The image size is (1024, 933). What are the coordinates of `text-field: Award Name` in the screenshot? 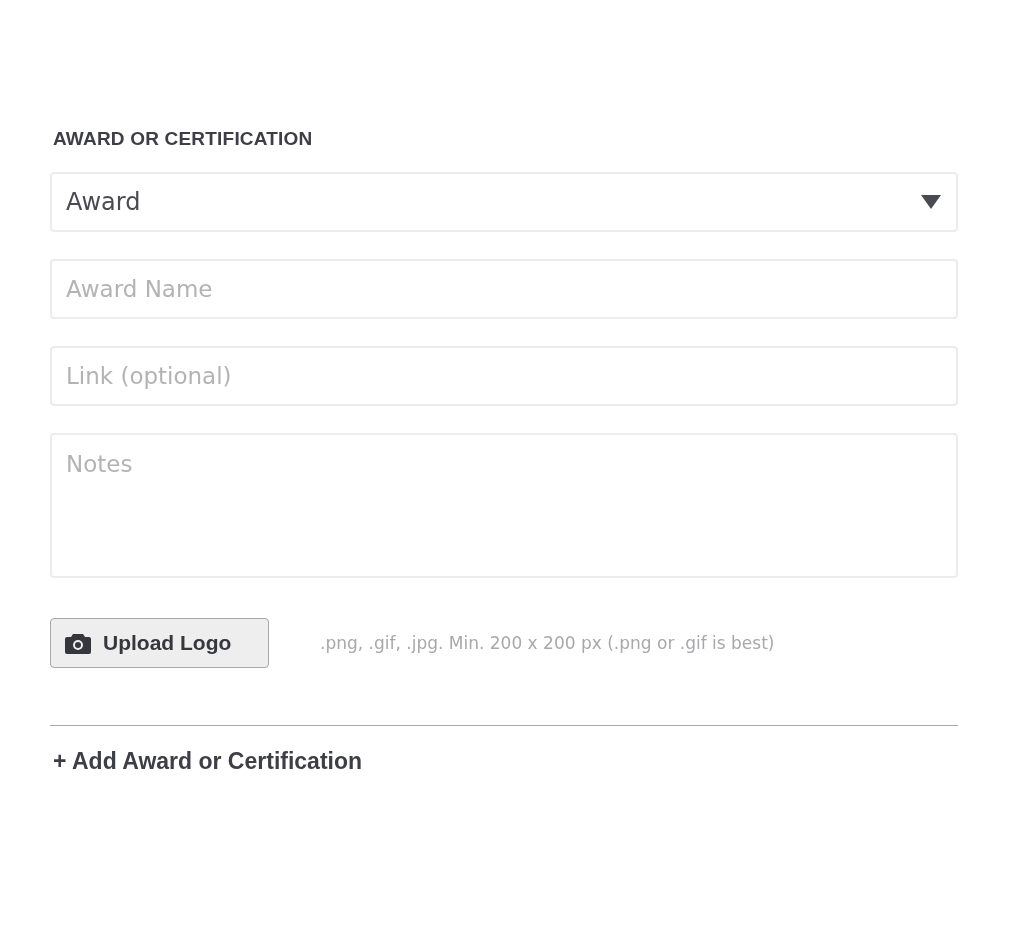 It's located at (504, 289).